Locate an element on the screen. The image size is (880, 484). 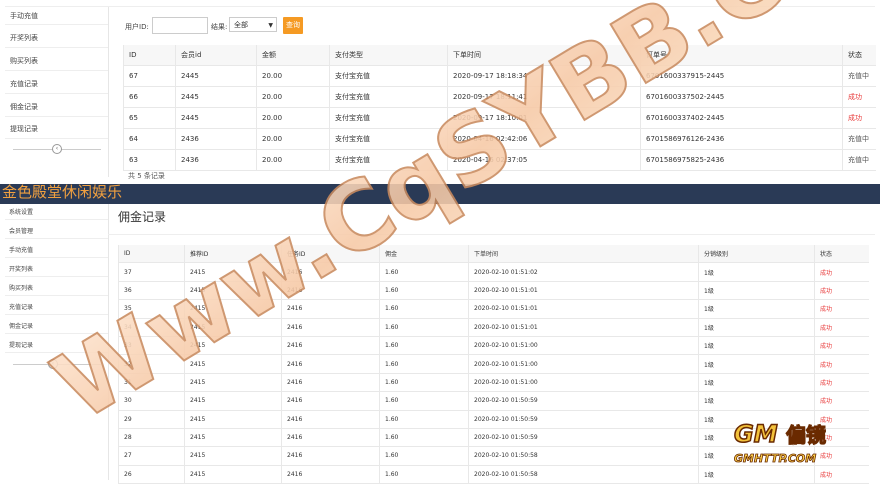
sidebar: 手动充值 开奖列表 购买列表 充值记录 佣金记录 提现记录 ‹ is located at coordinates (57, 92).